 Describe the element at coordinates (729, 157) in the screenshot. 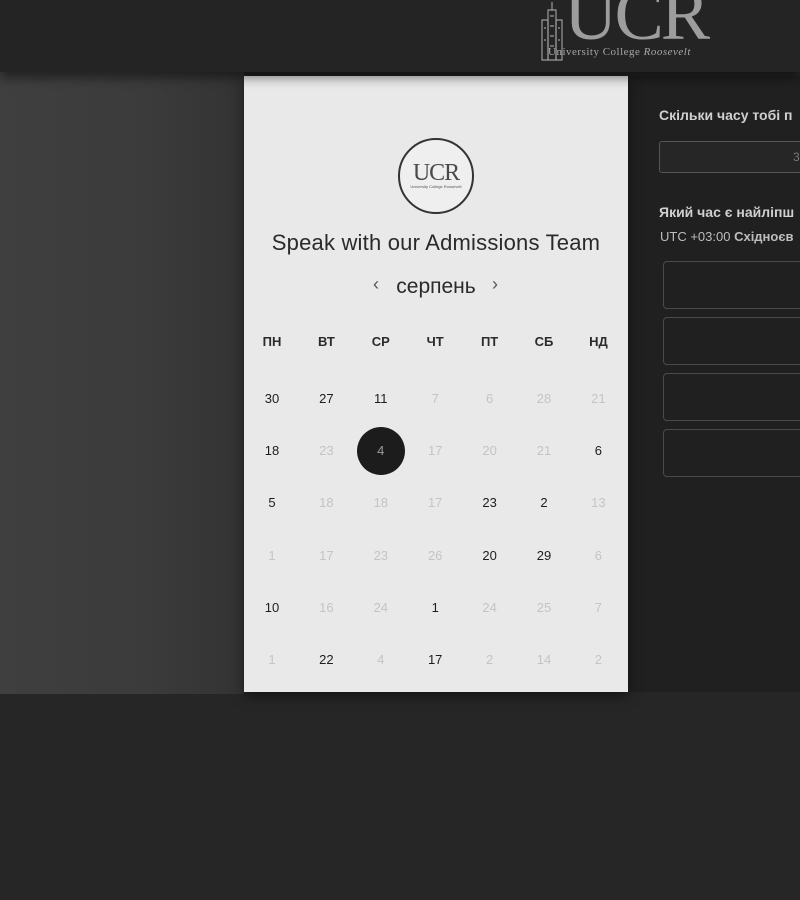

I see `duration-select: 3` at that location.